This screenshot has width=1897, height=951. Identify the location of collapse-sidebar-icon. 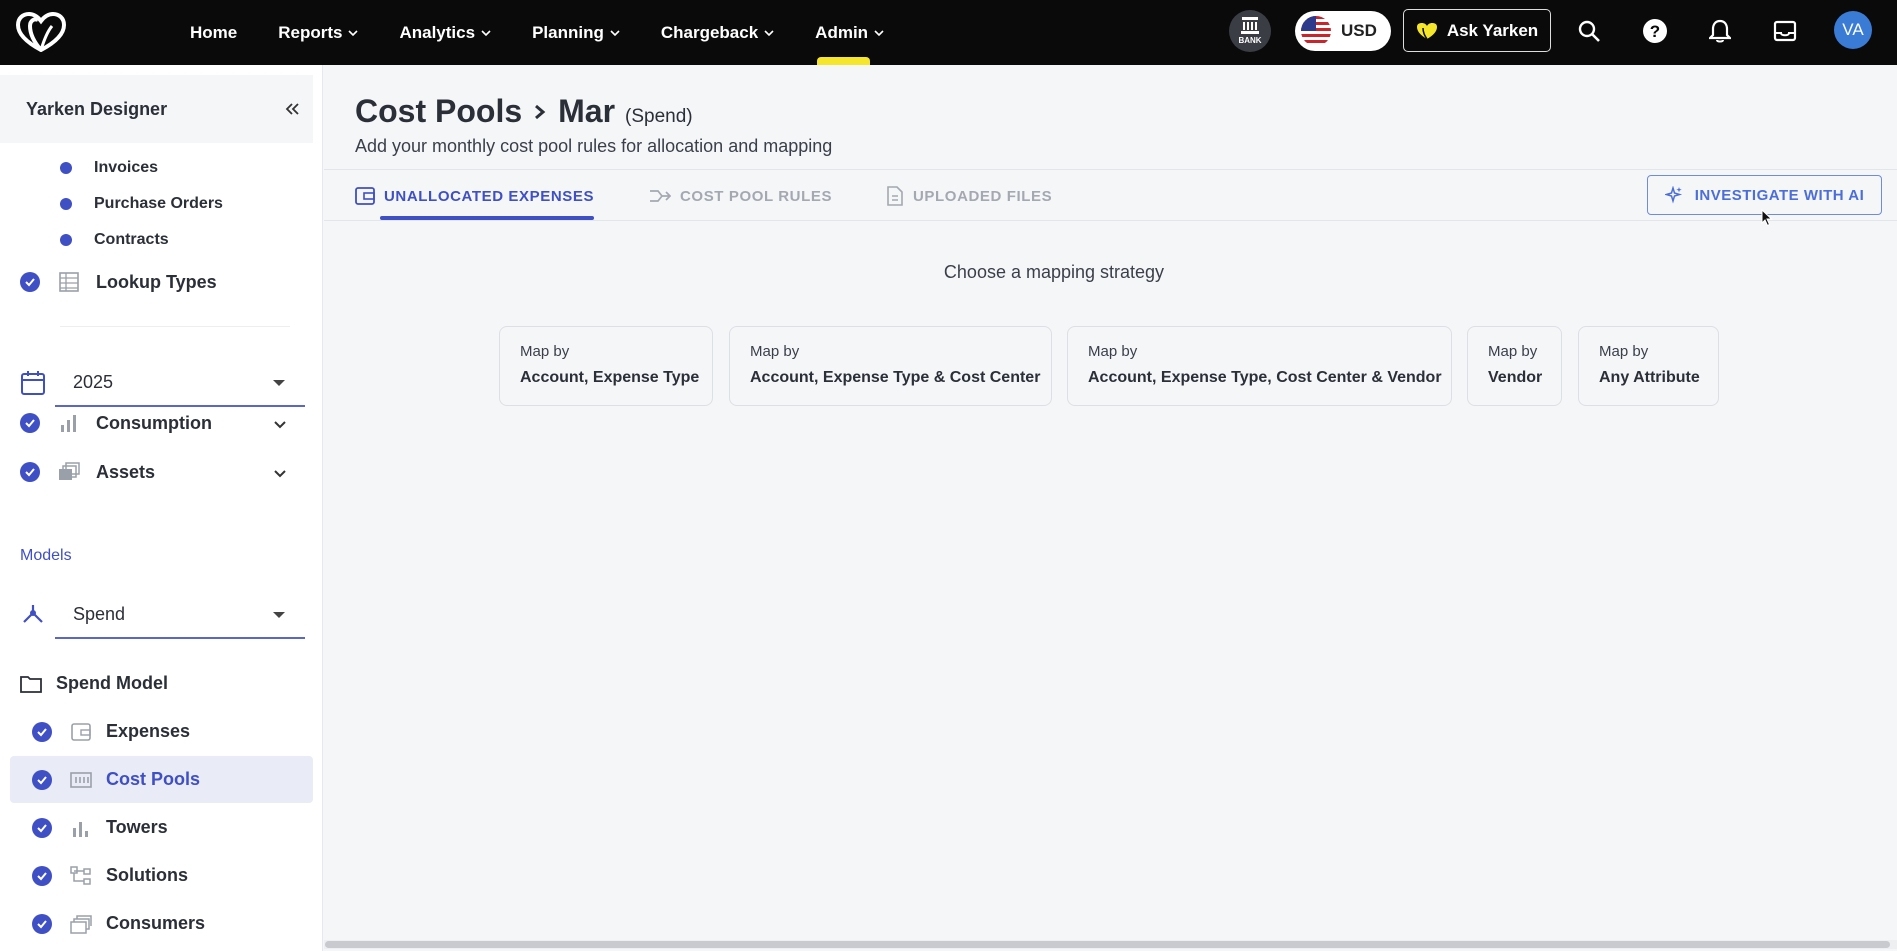
(292, 109).